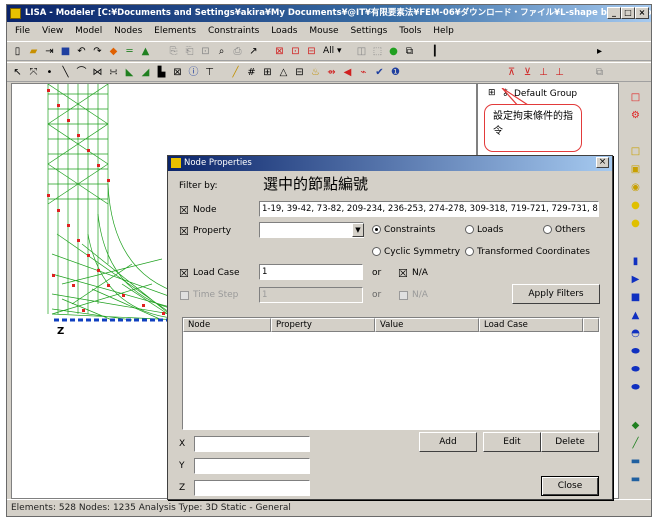 This screenshot has width=658, height=521. I want to click on merge-icon: ∺, so click(113, 72).